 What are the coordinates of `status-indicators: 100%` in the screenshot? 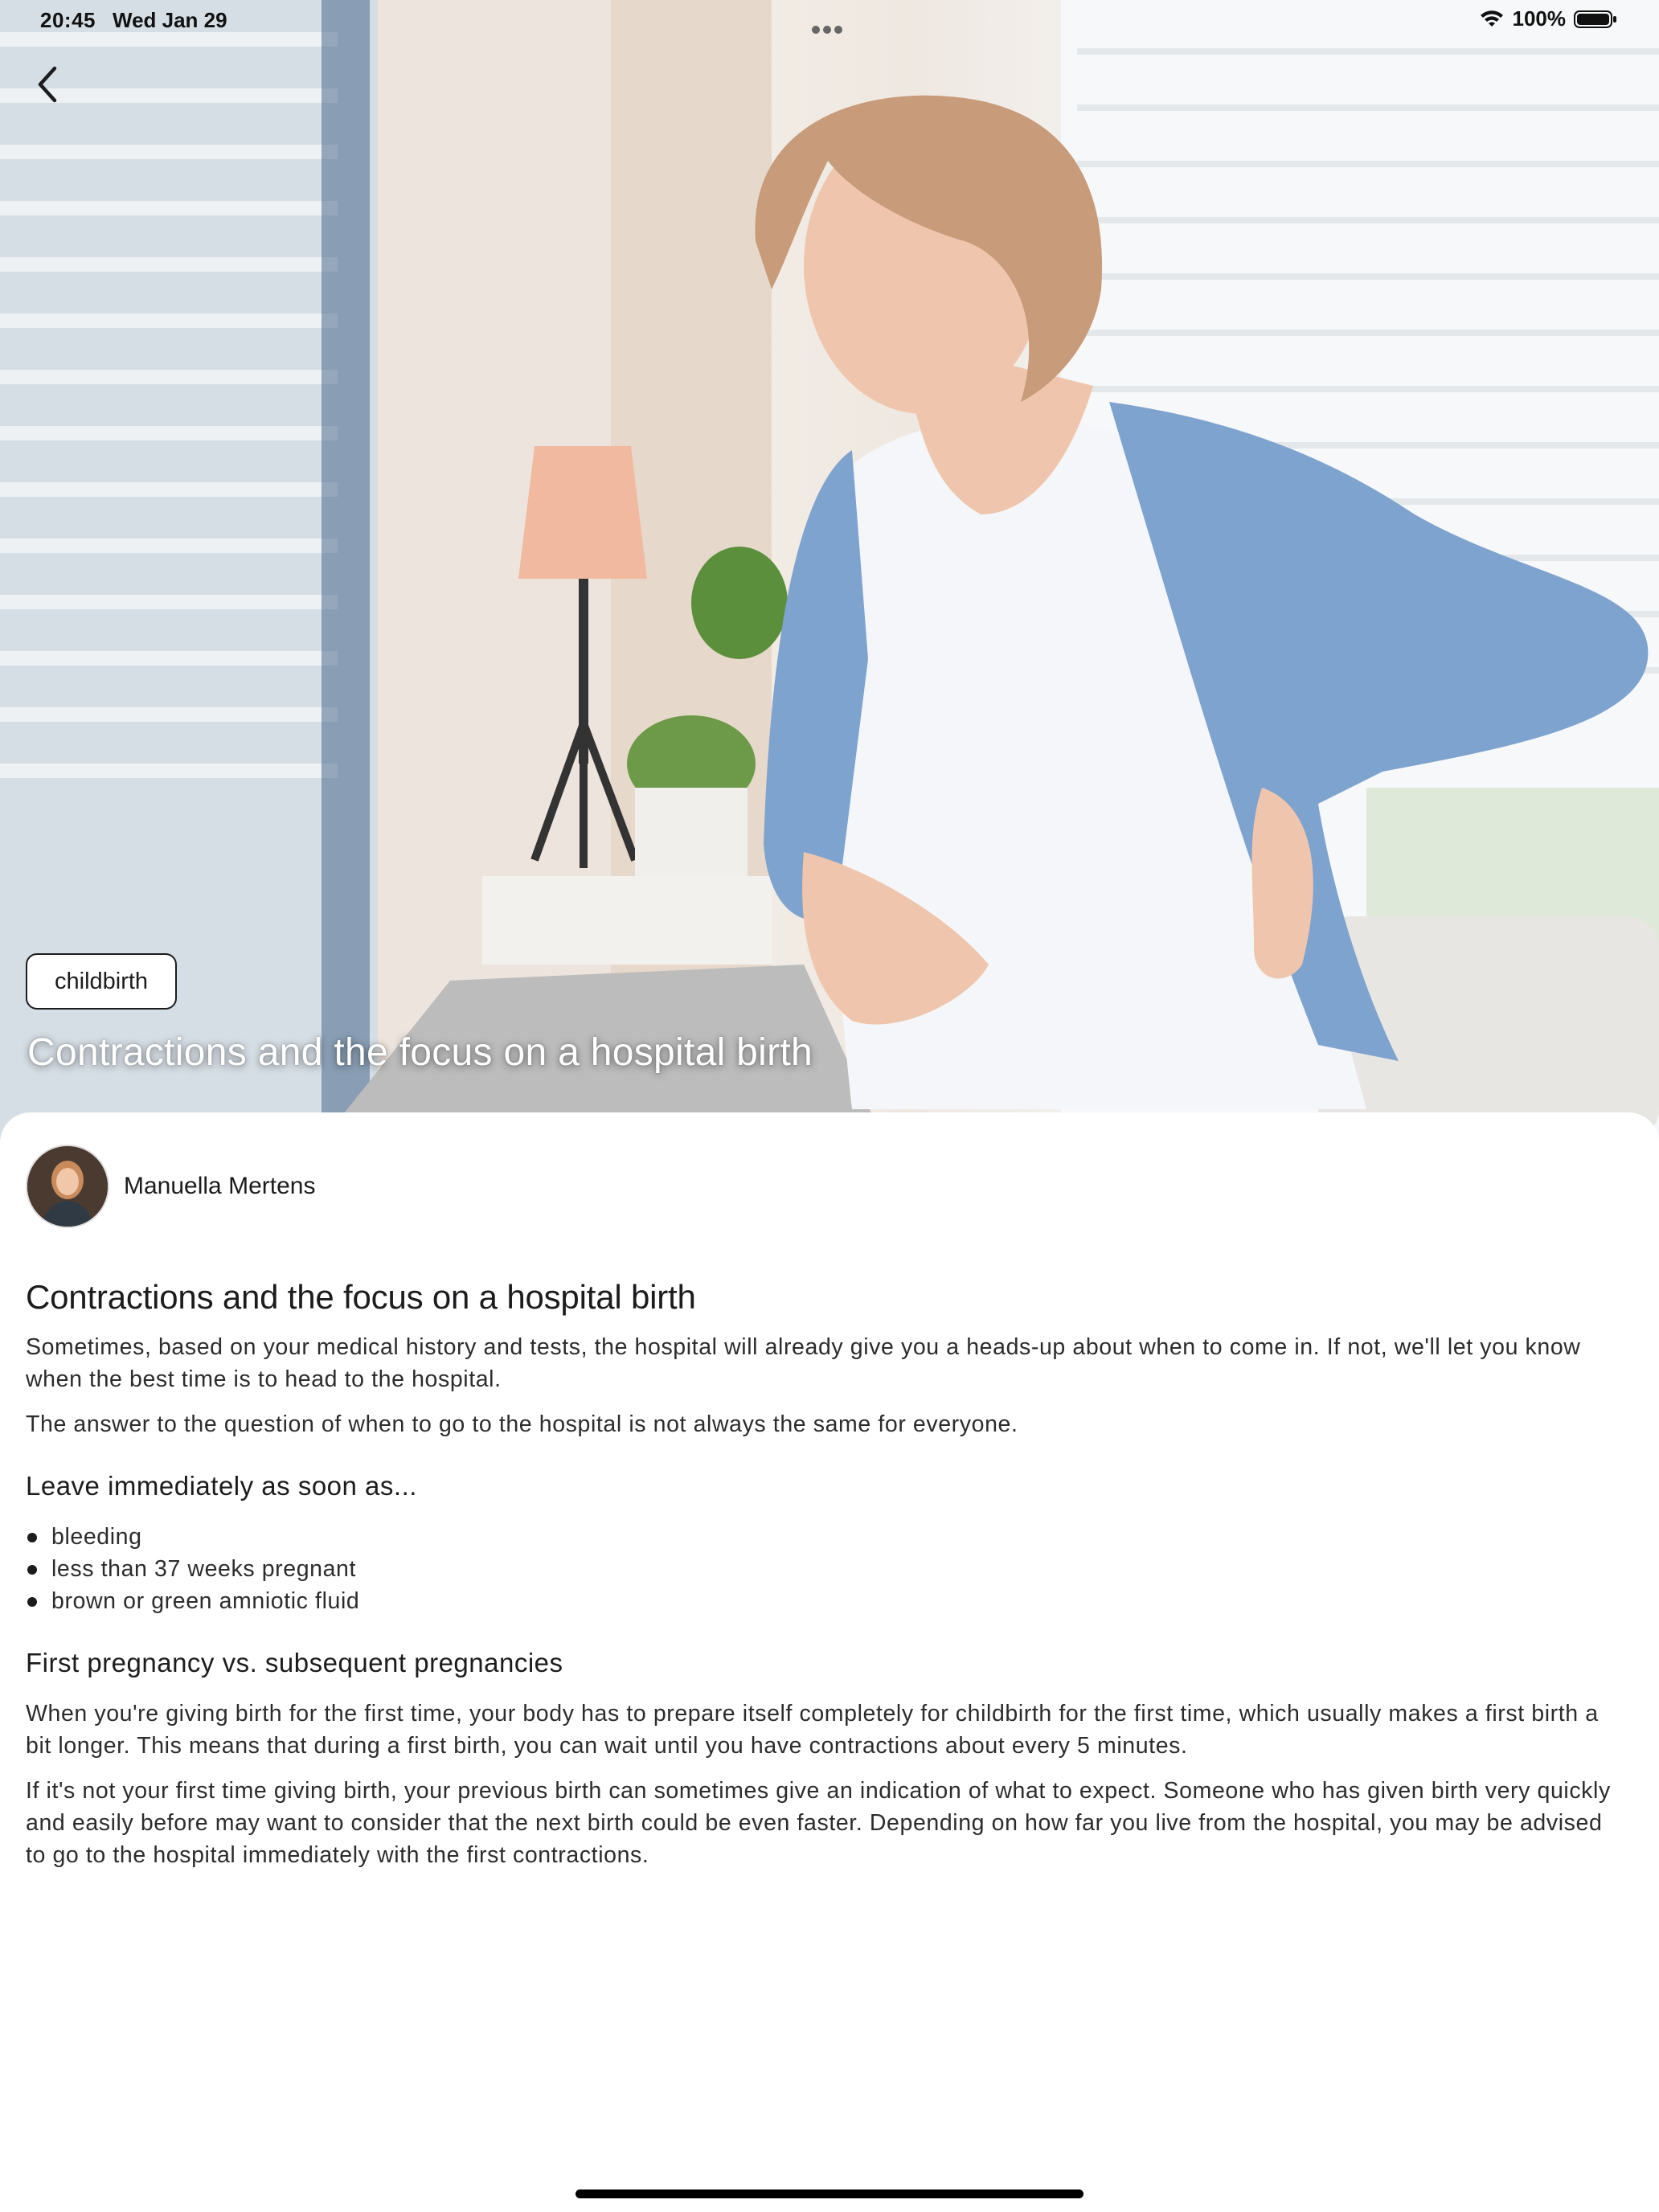 It's located at (1548, 18).